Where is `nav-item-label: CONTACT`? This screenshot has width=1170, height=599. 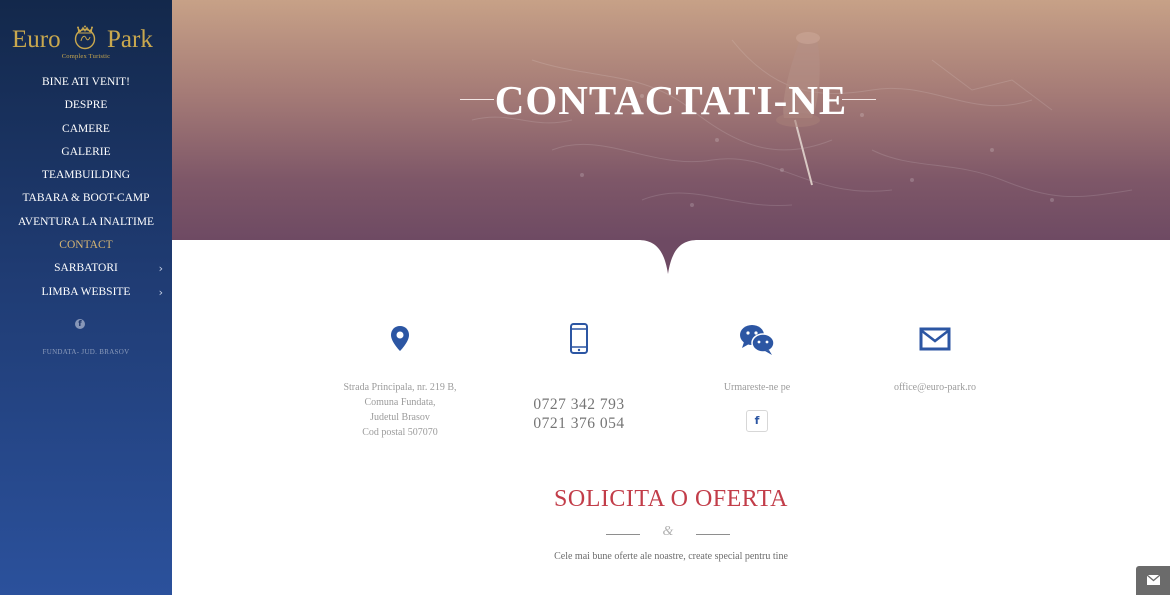
nav-item-label: CONTACT is located at coordinates (86, 245).